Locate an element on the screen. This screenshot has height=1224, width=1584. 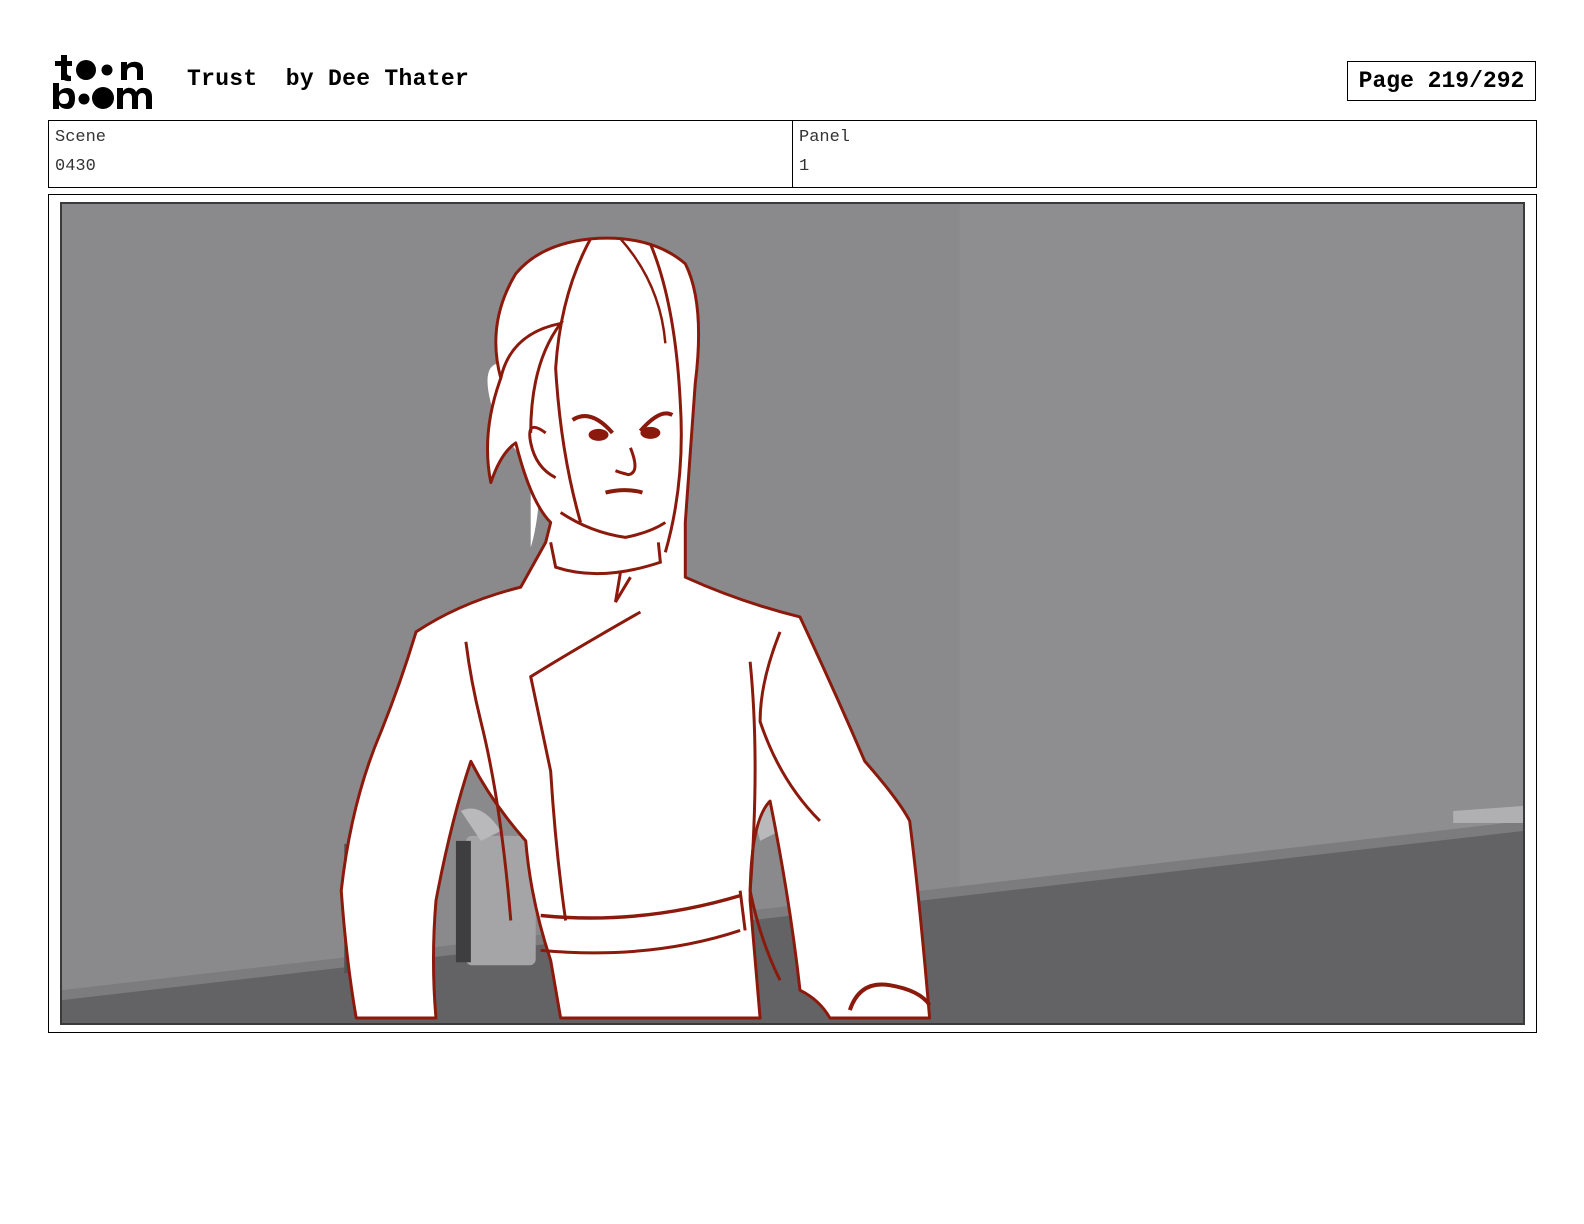
panel-label: Panel is located at coordinates (825, 137).